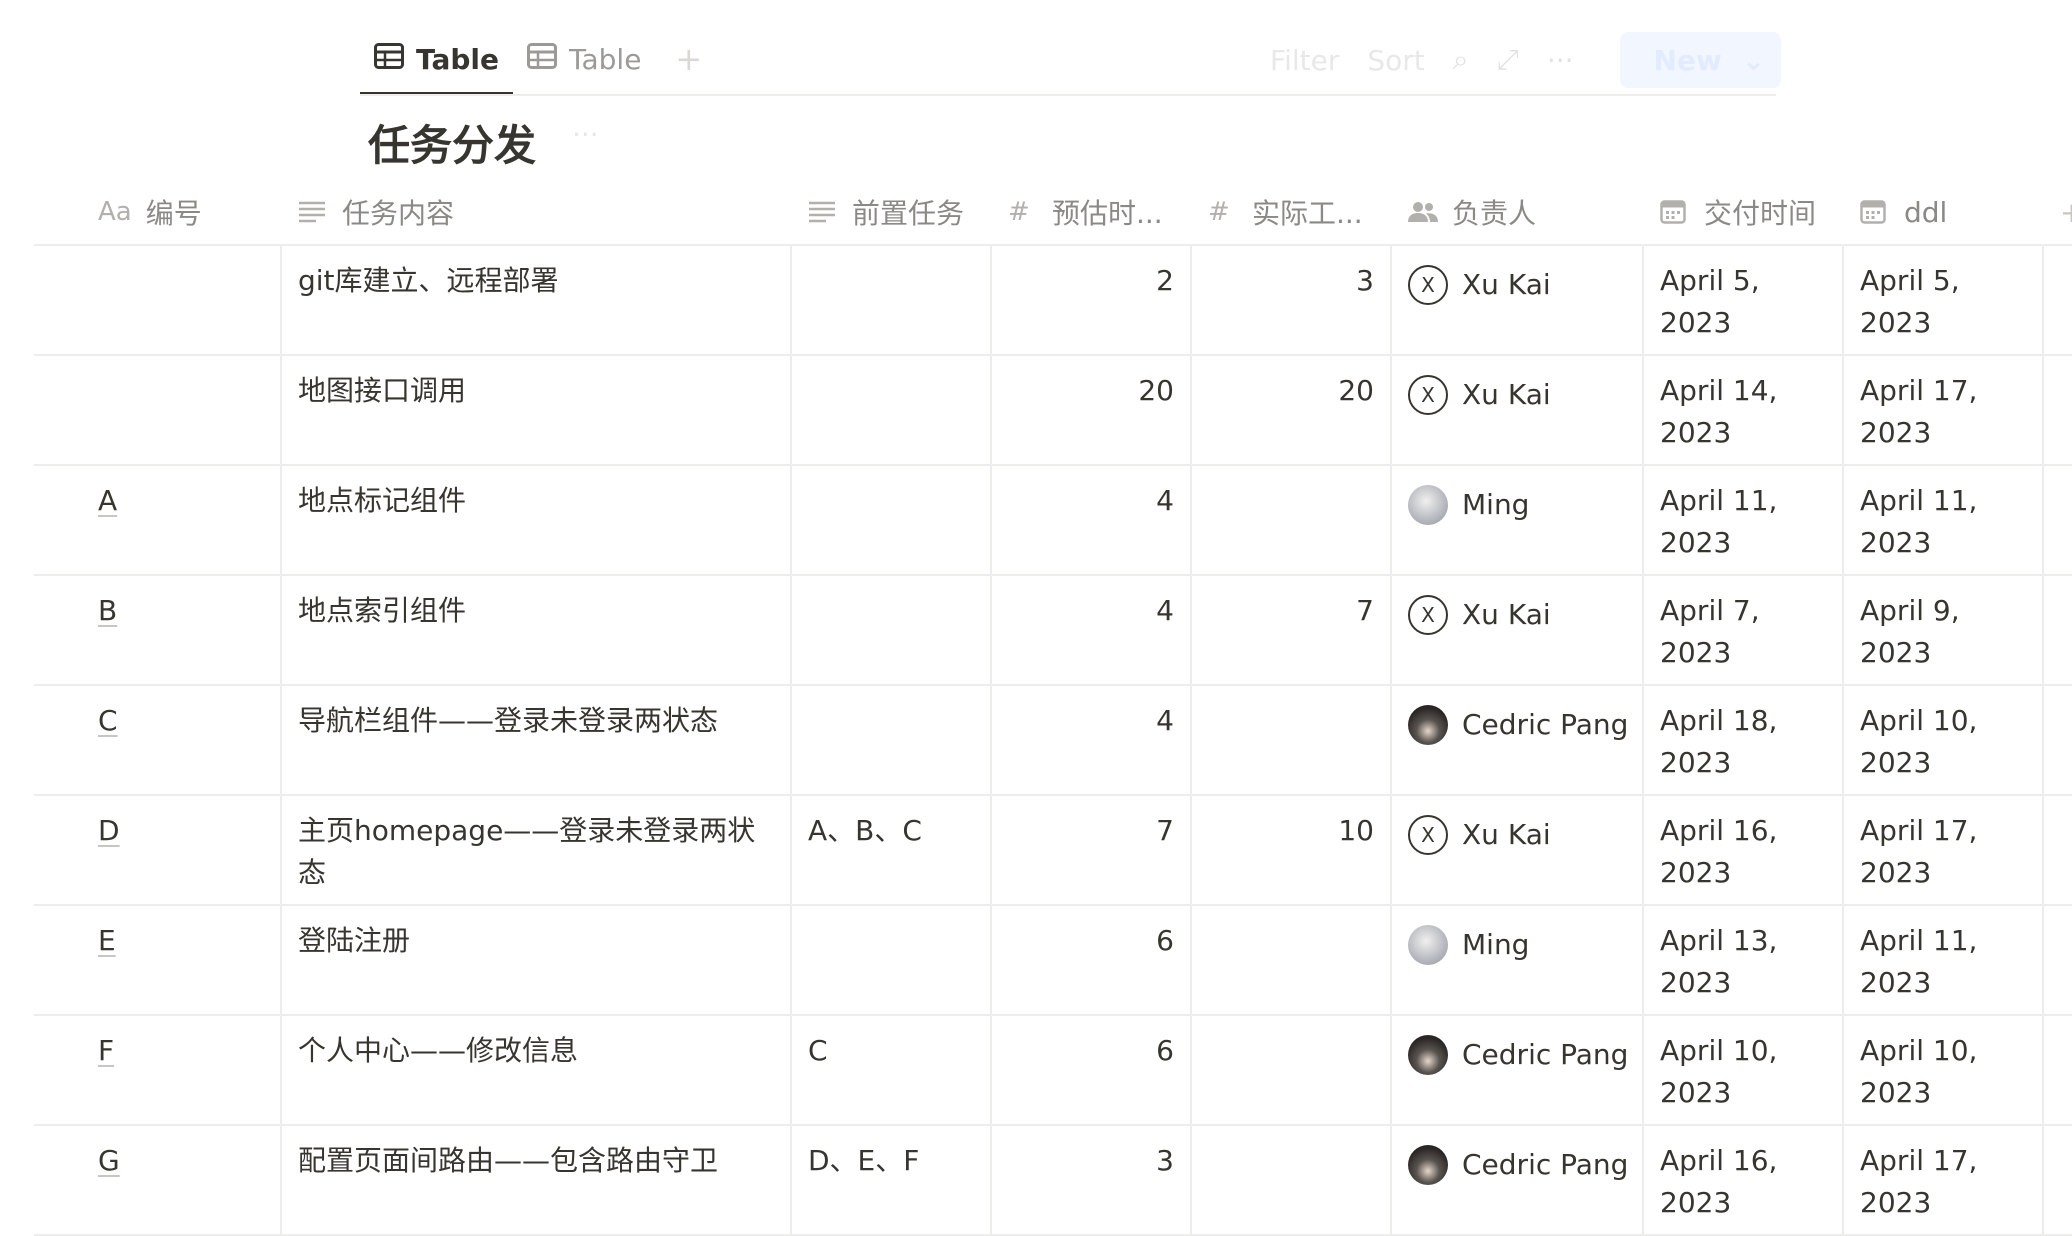 This screenshot has width=2072, height=1236. Describe the element at coordinates (537, 960) in the screenshot. I see `cell-task: 登陆注册` at that location.